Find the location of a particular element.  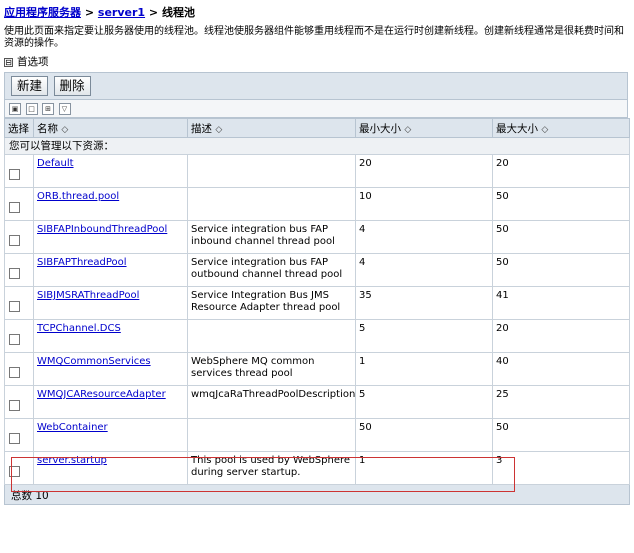

thread-pool-link: ORB.thread.pool is located at coordinates (78, 196).